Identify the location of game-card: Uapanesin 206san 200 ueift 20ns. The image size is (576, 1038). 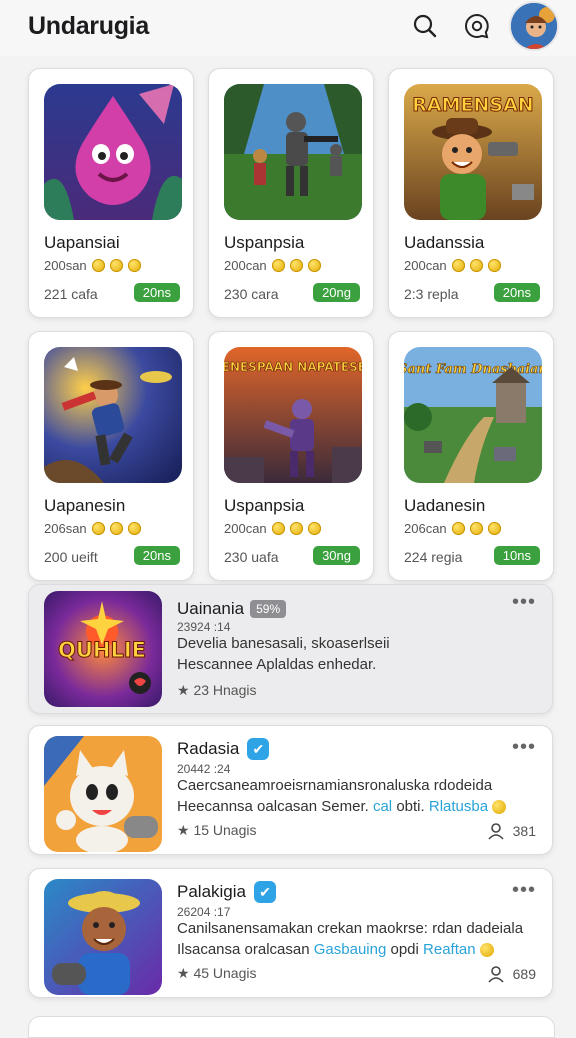
(111, 456).